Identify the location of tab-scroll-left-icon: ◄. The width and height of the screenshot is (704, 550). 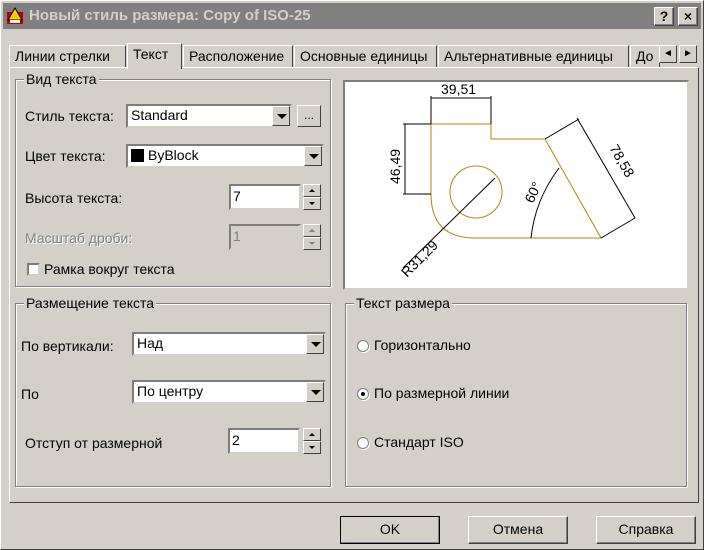
(668, 54).